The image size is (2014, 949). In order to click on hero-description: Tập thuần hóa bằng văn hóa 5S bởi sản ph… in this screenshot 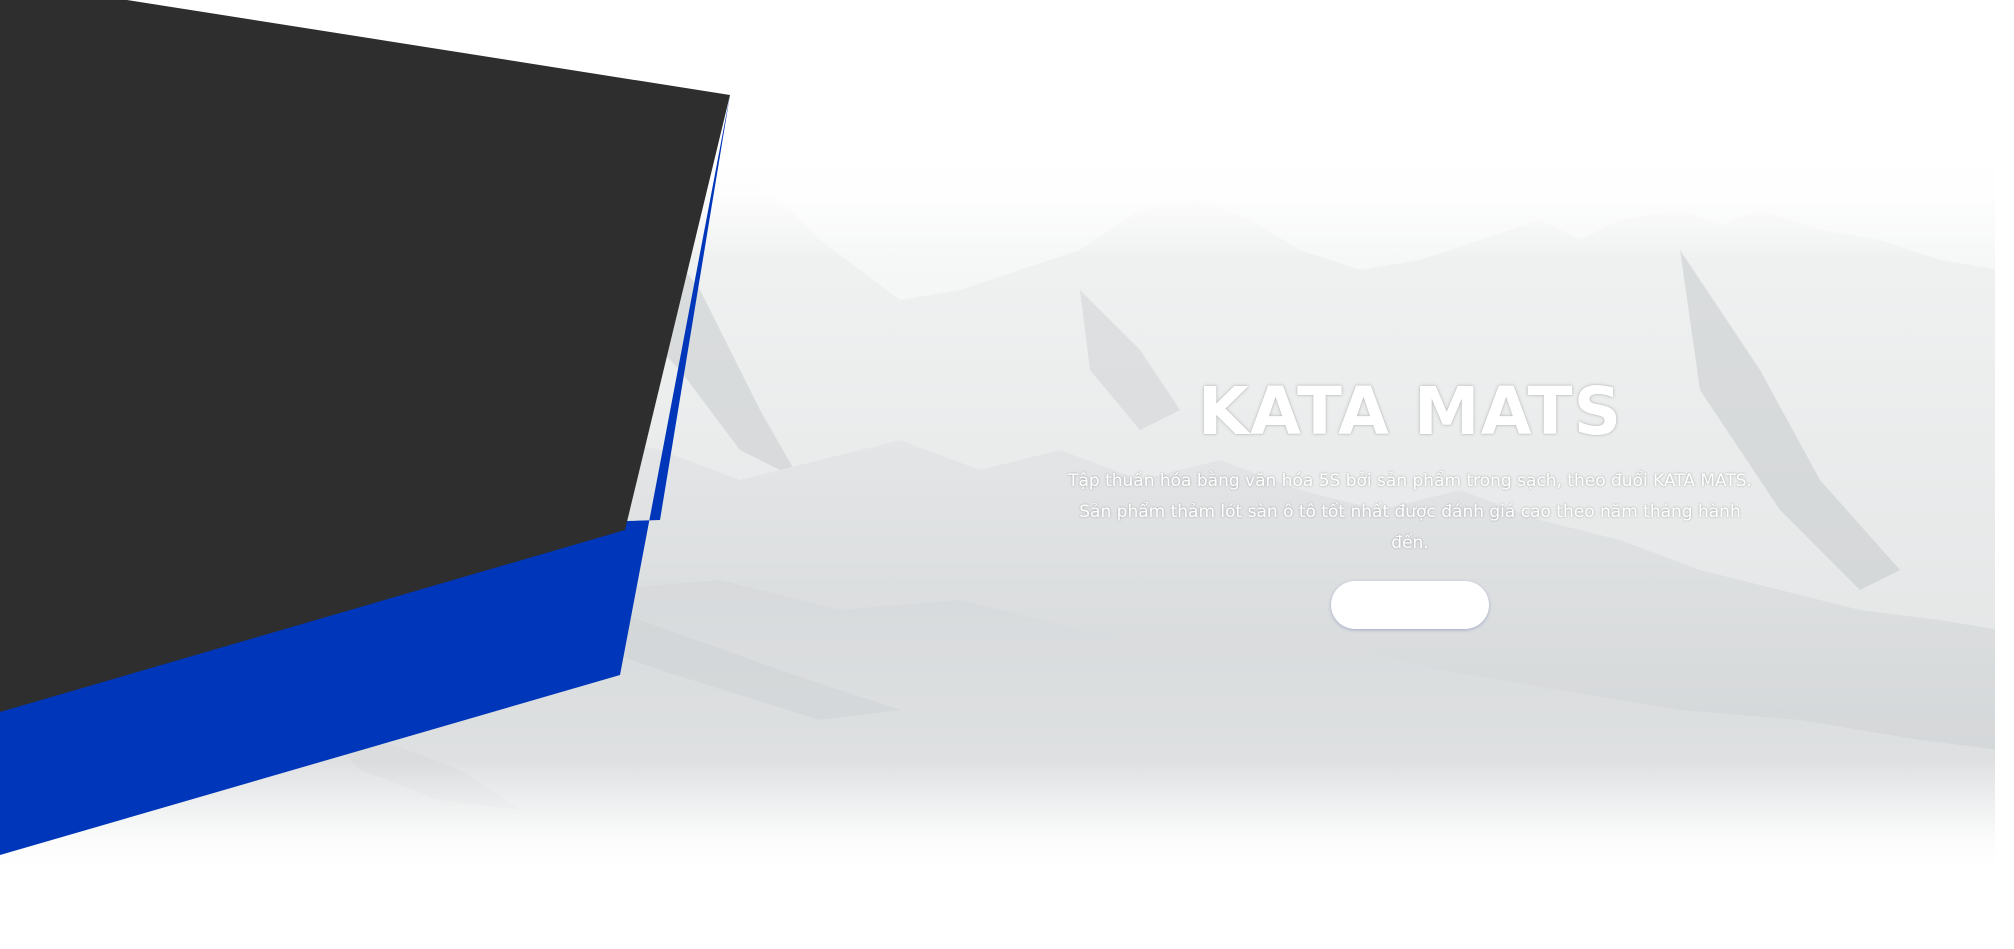, I will do `click(1410, 512)`.